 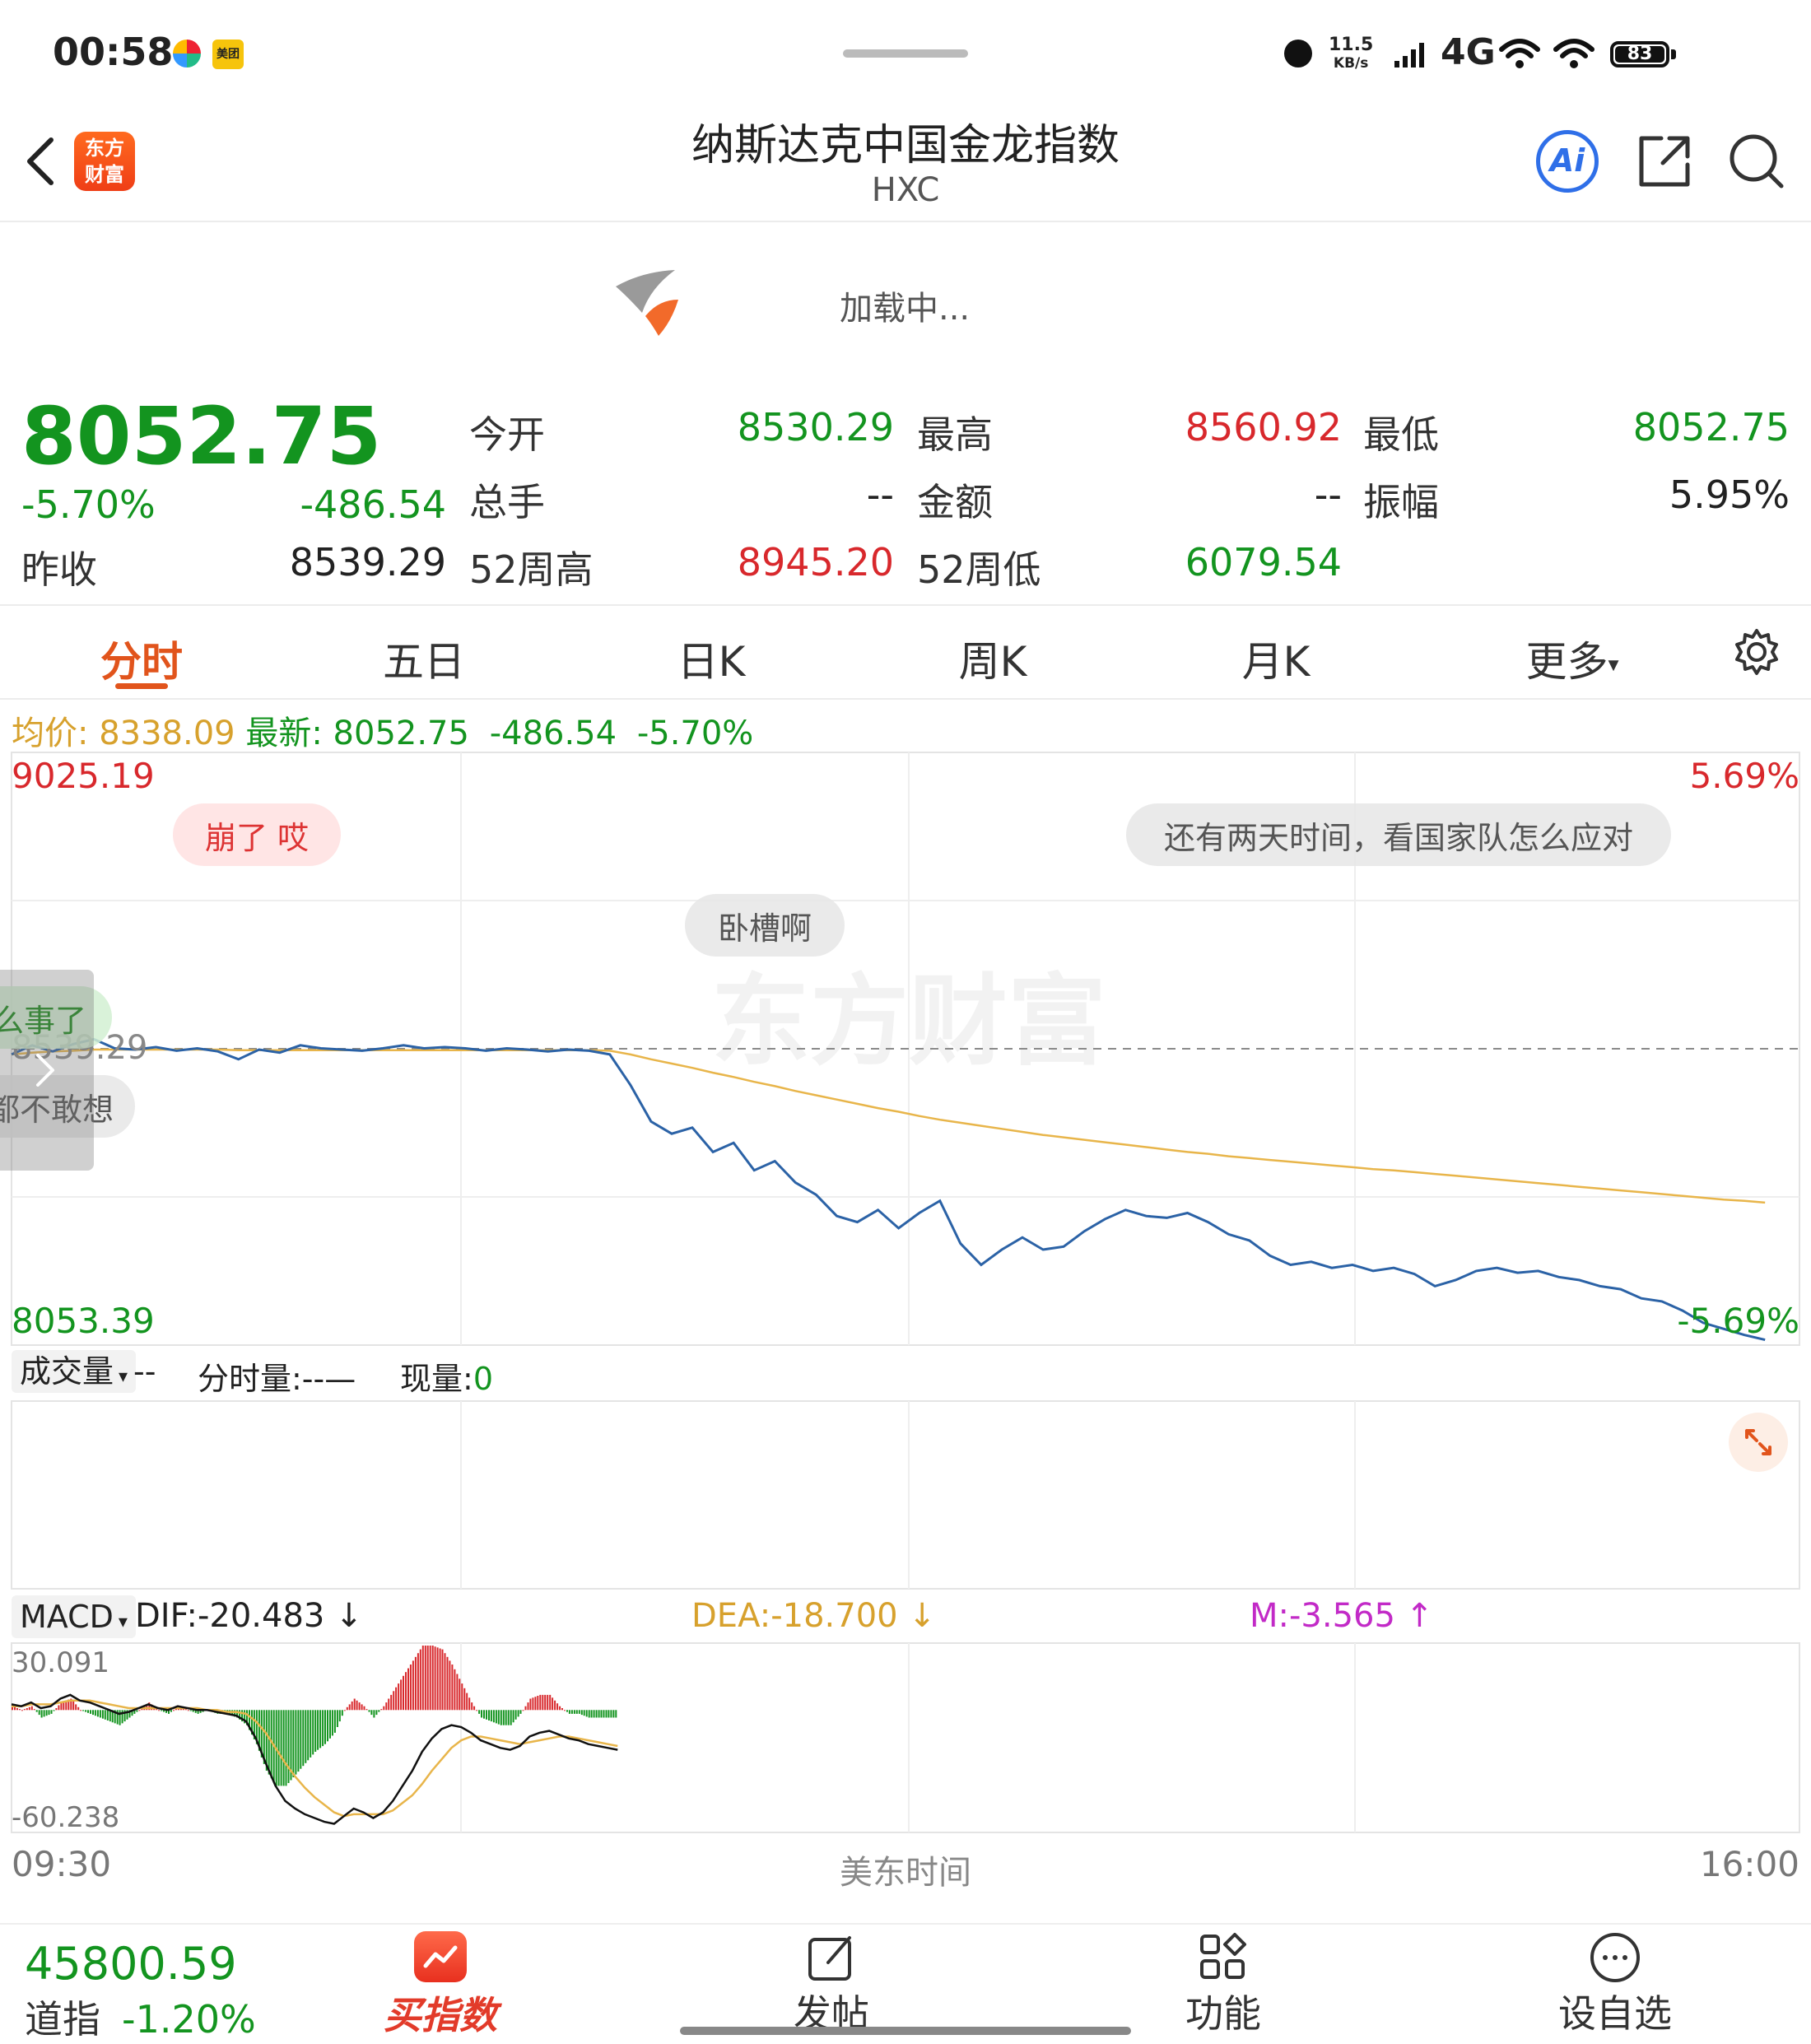 I want to click on alarm-icon, so click(x=1298, y=54).